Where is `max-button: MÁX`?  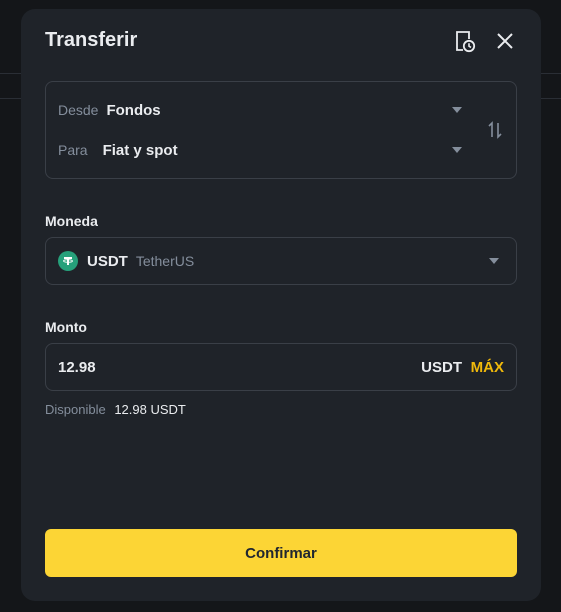
max-button: MÁX is located at coordinates (487, 367).